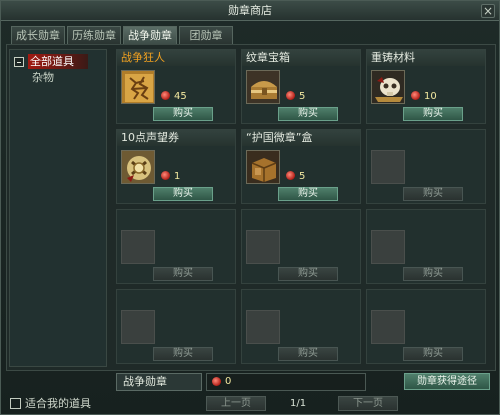  I want to click on item-price: 45, so click(174, 97).